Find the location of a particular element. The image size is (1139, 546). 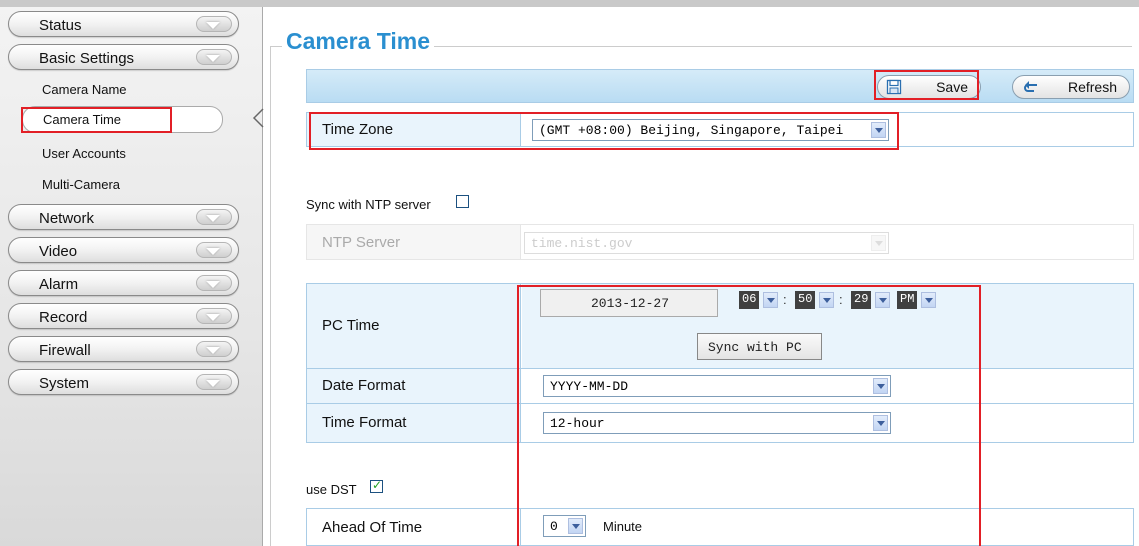

sidebar-item-alarm: Alarm is located at coordinates (123, 283).